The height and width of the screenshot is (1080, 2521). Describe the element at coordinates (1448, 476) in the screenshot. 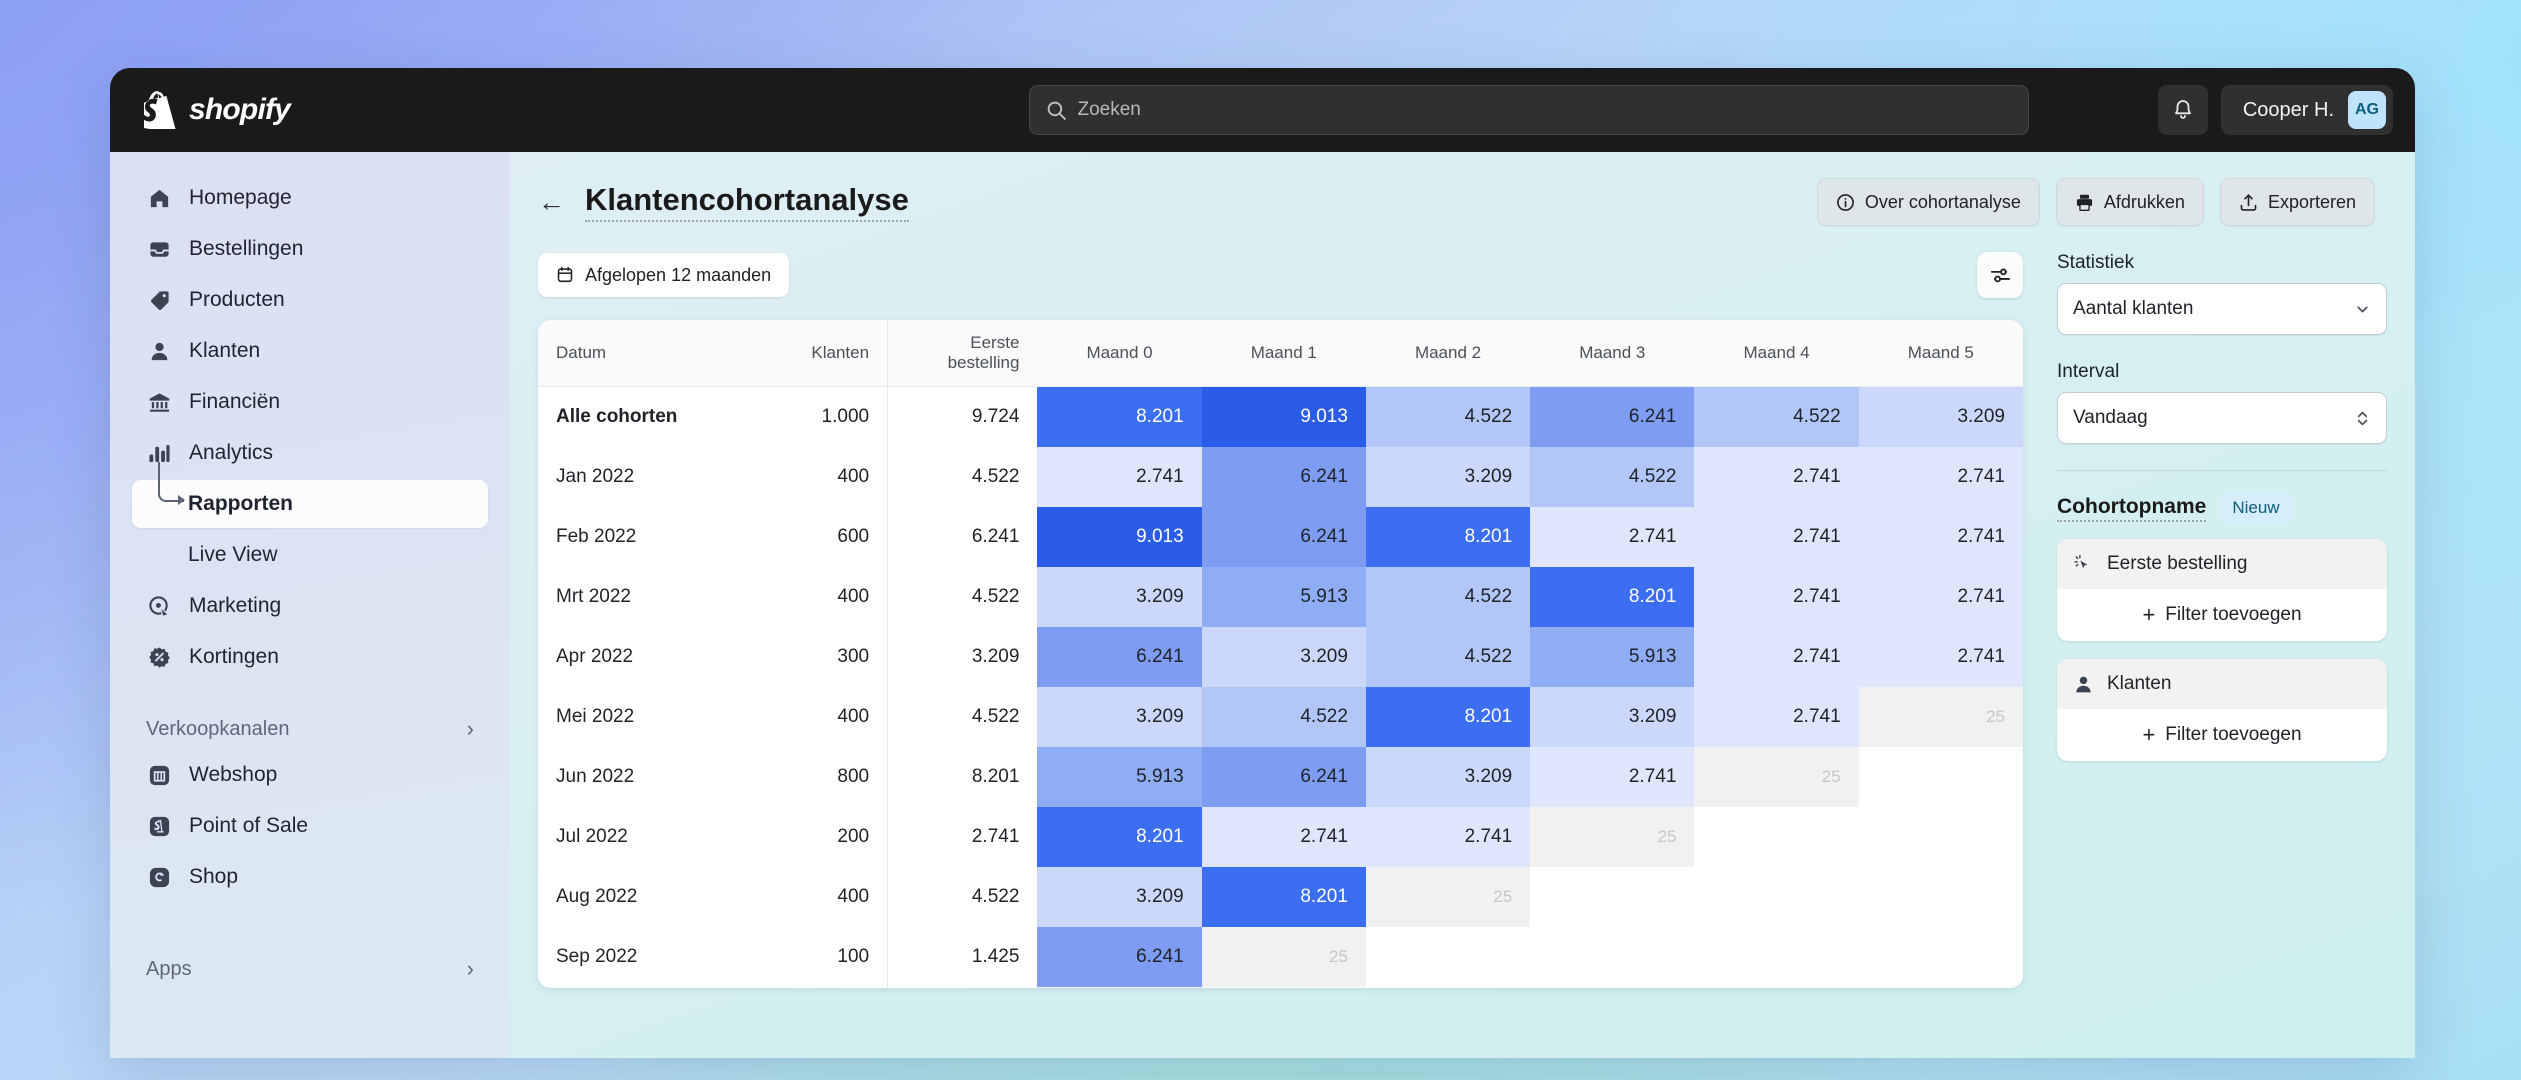

I see `cell-maand-2: 3.209` at that location.